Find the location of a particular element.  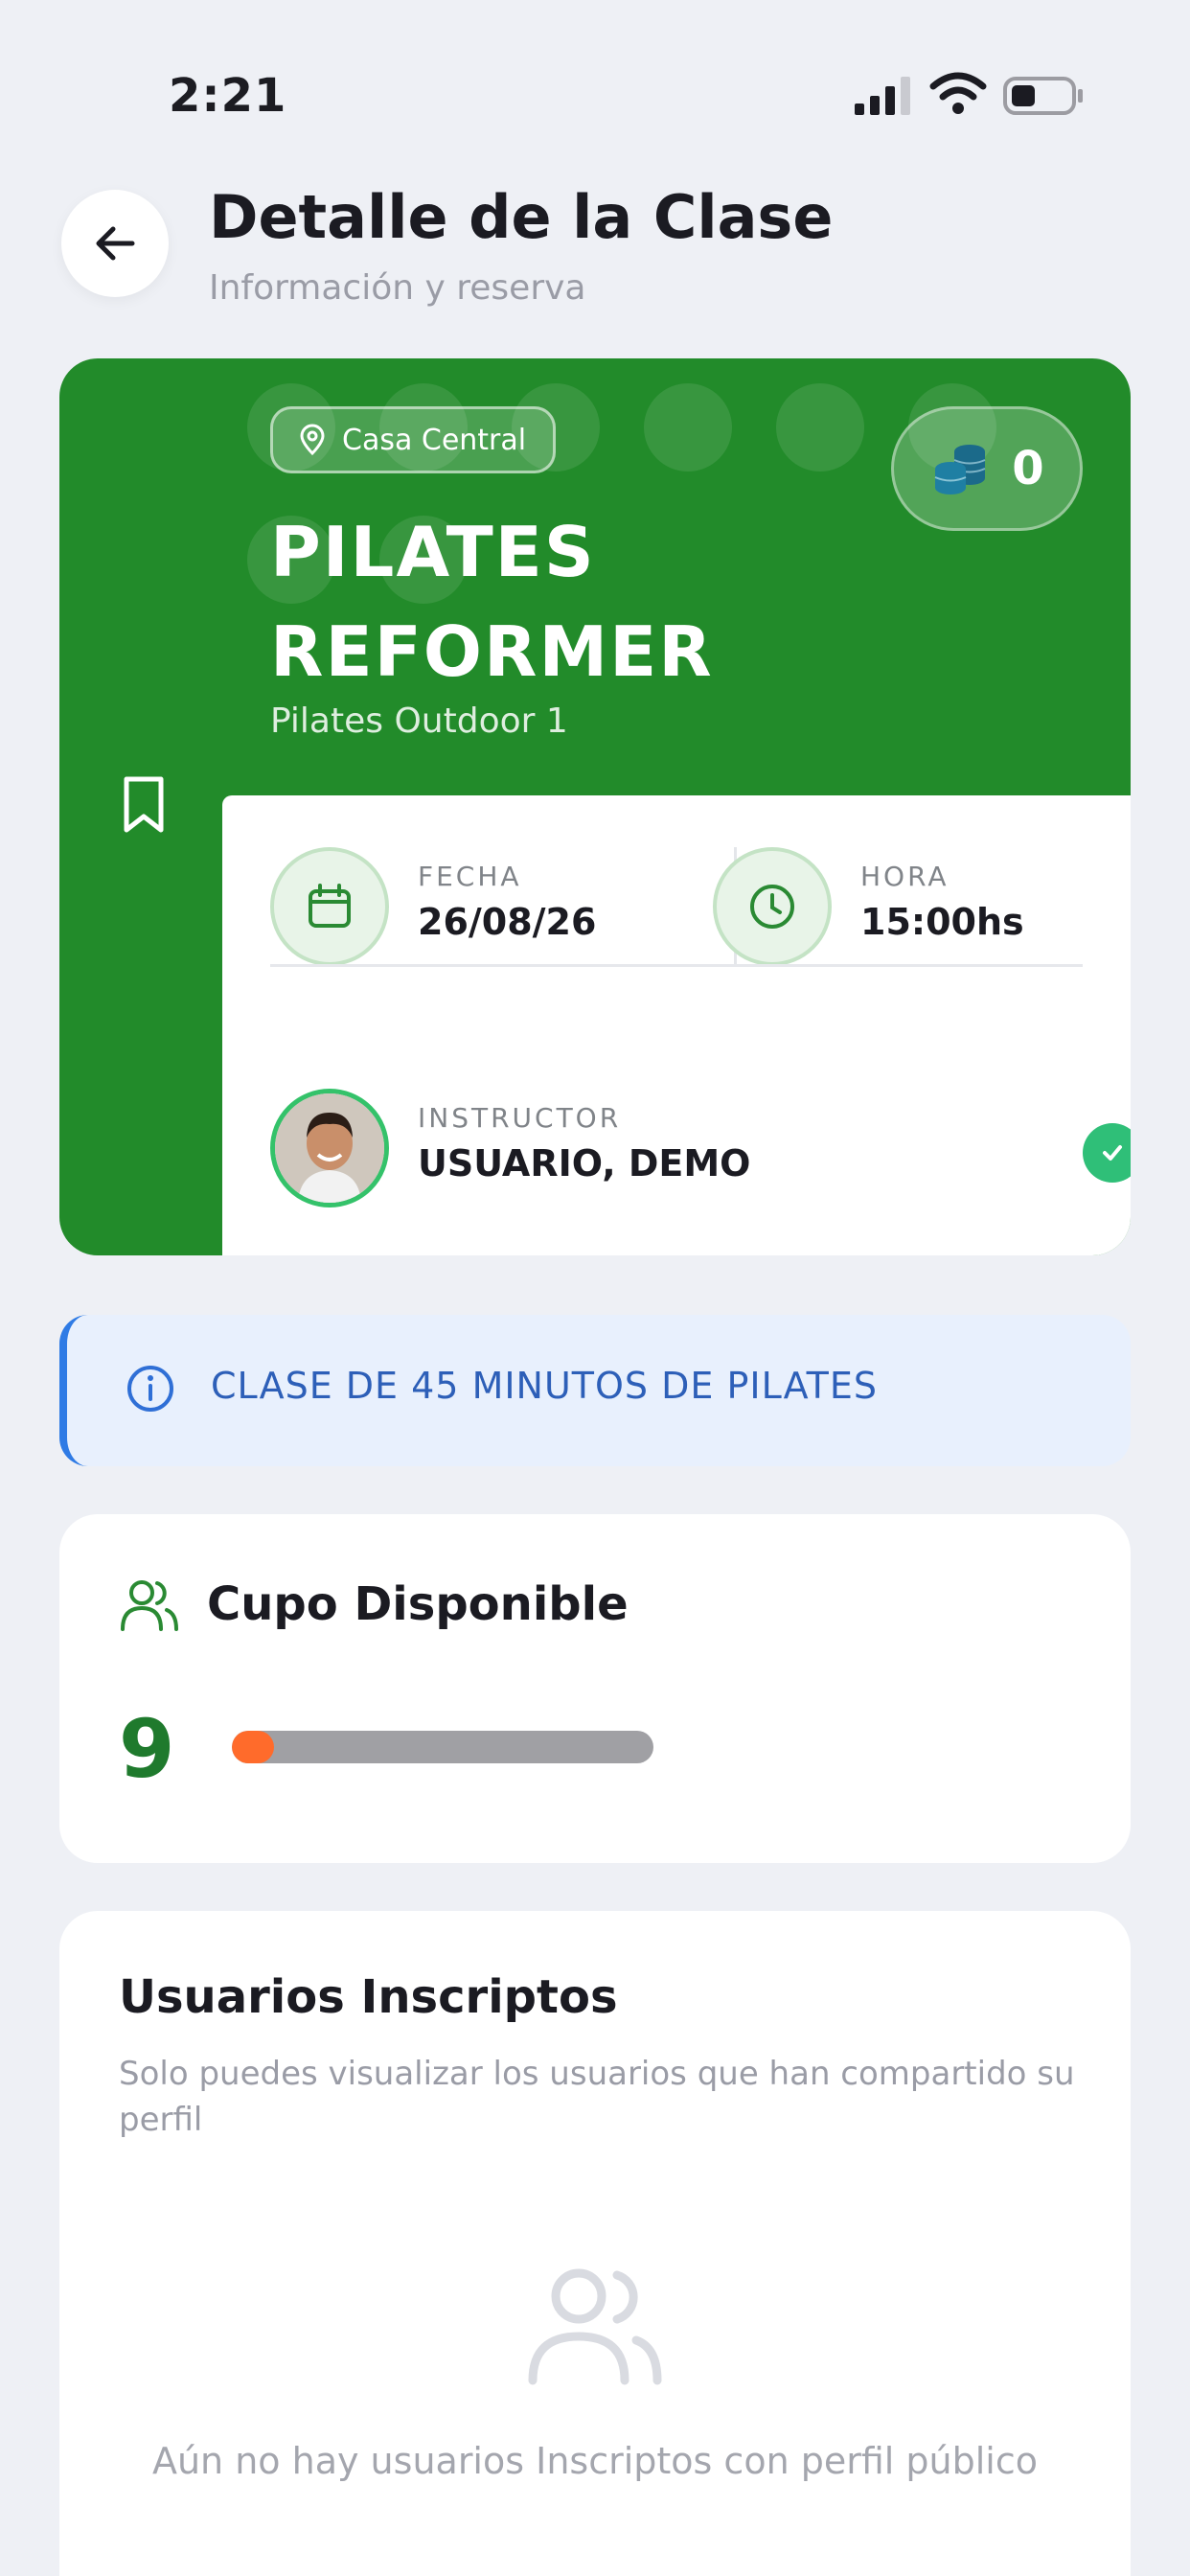

class-name-line-1: PILATES is located at coordinates (433, 552).